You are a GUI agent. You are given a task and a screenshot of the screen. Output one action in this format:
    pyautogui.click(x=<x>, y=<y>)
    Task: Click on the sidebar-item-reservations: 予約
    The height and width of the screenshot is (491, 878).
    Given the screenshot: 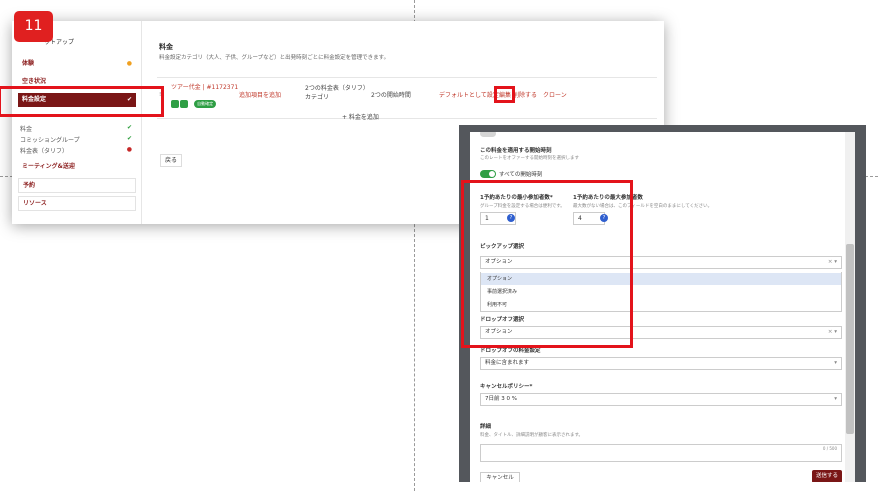 What is the action you would take?
    pyautogui.click(x=77, y=185)
    